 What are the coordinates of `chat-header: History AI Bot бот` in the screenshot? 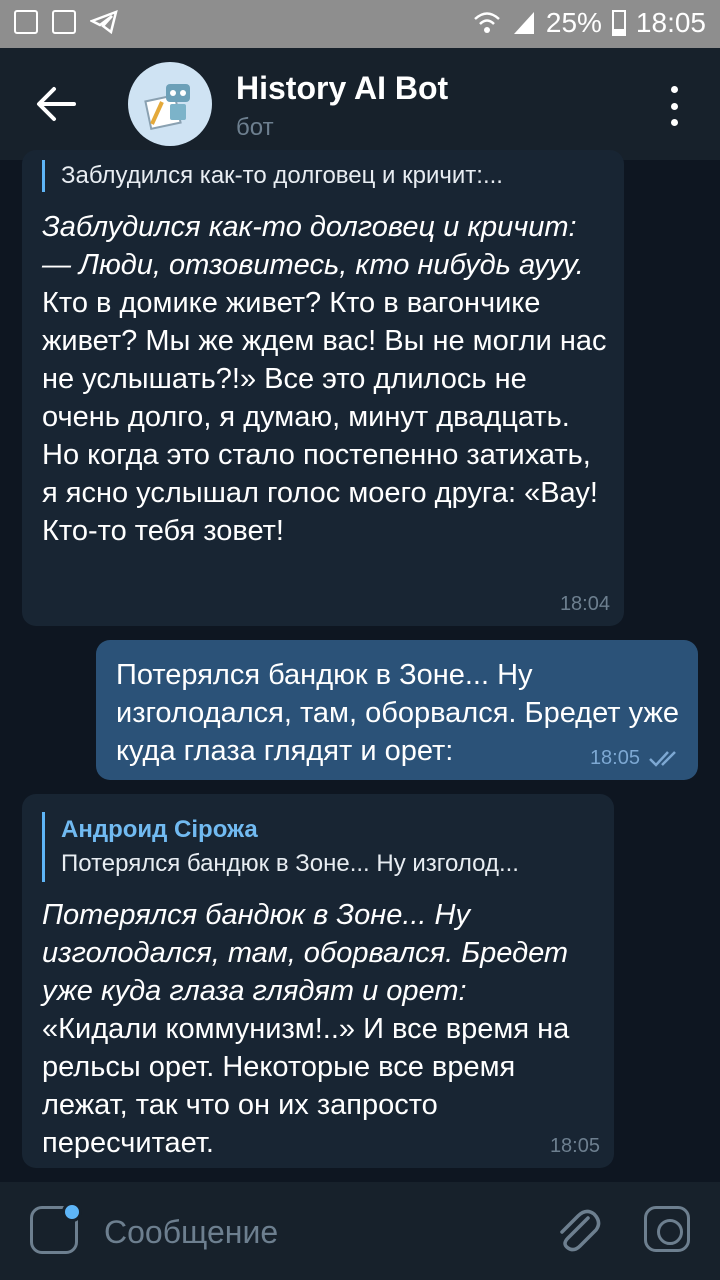 It's located at (360, 104).